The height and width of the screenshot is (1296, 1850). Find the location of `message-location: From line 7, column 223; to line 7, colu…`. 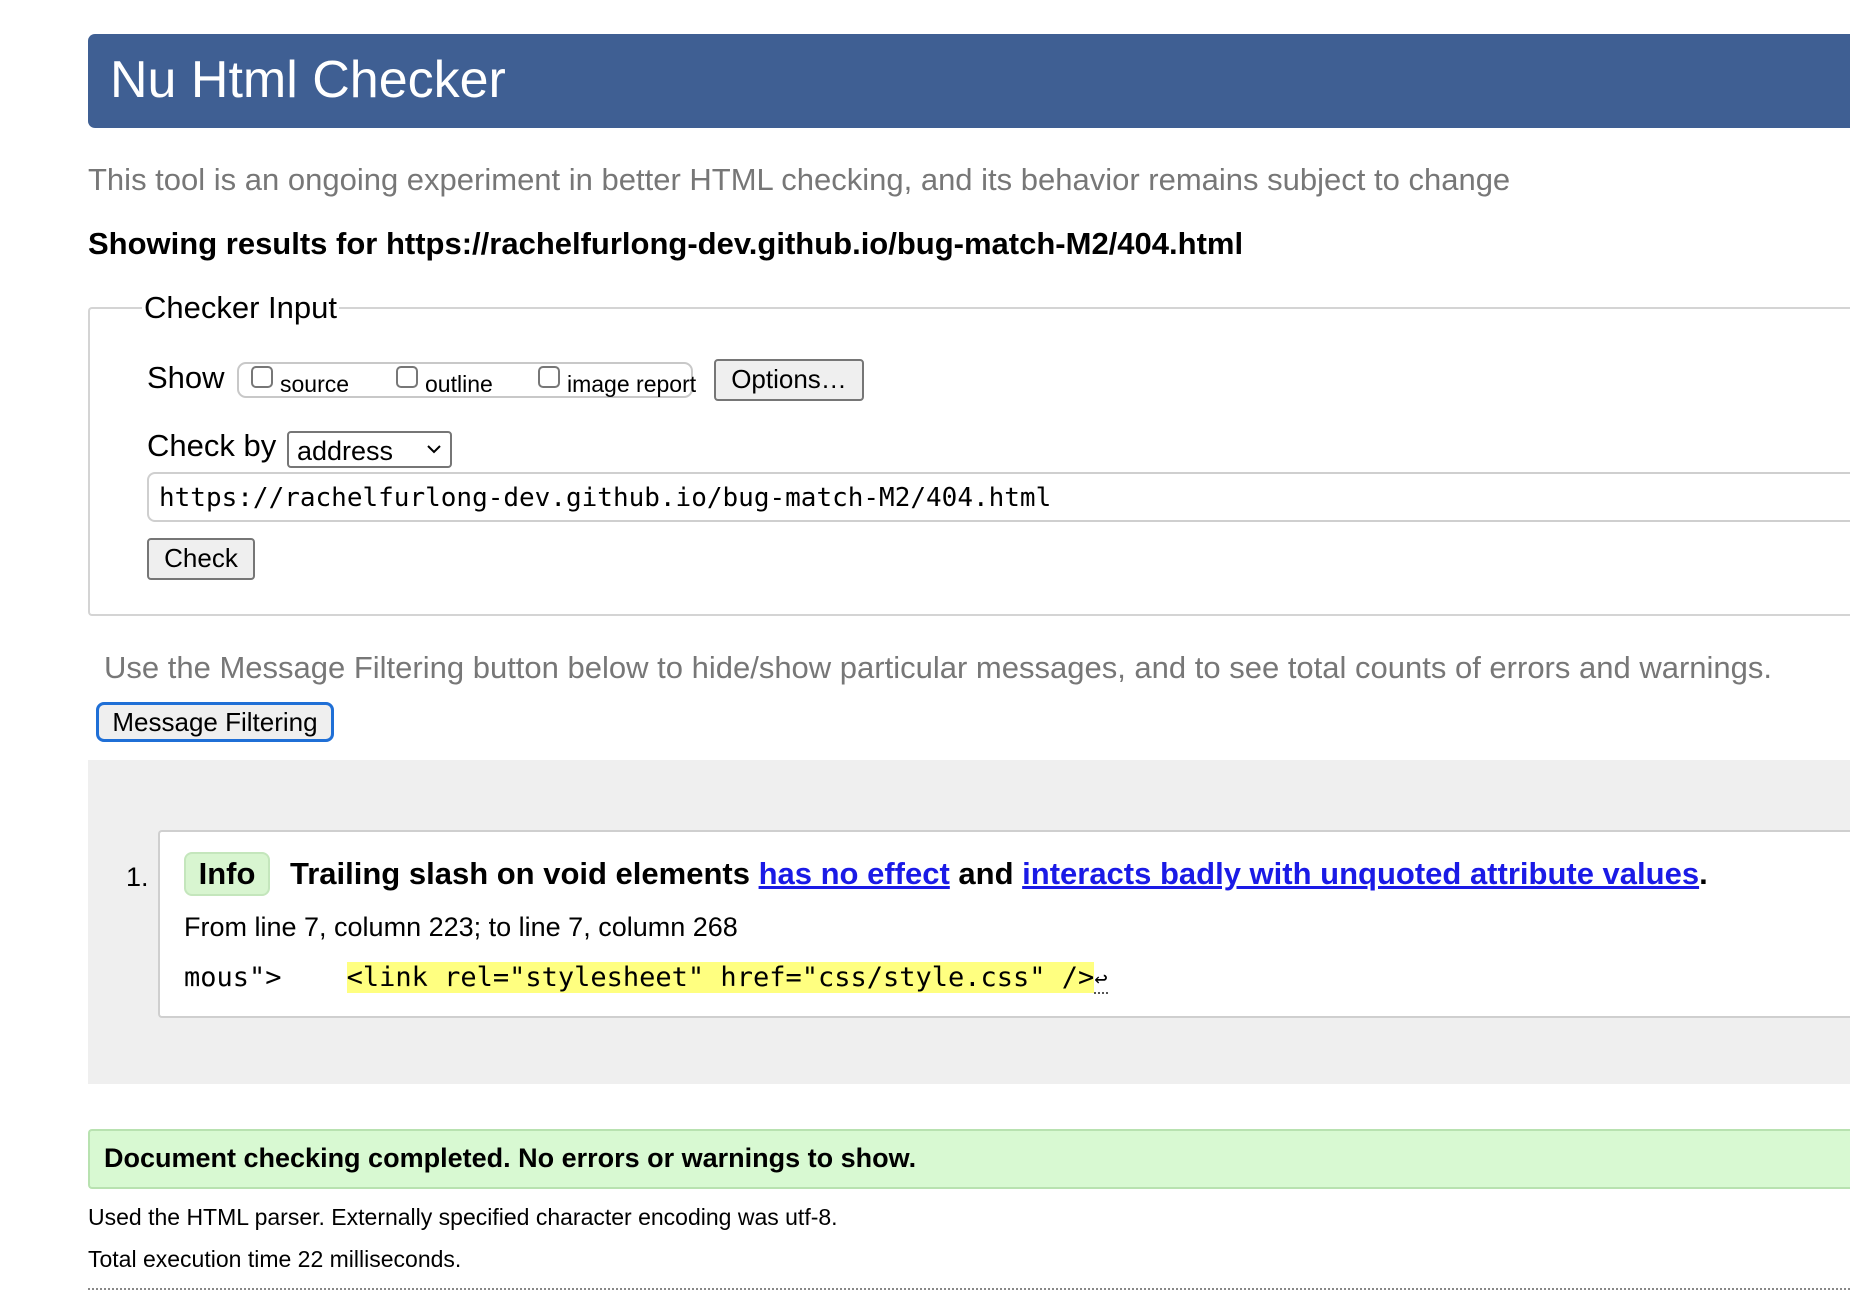

message-location: From line 7, column 223; to line 7, colu… is located at coordinates (461, 927).